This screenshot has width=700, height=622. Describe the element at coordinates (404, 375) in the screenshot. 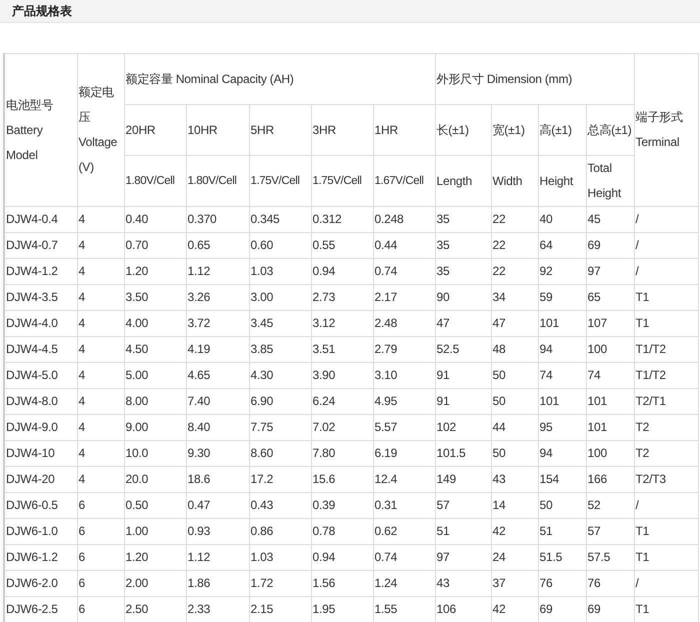

I see `table-cell: 3.10` at that location.